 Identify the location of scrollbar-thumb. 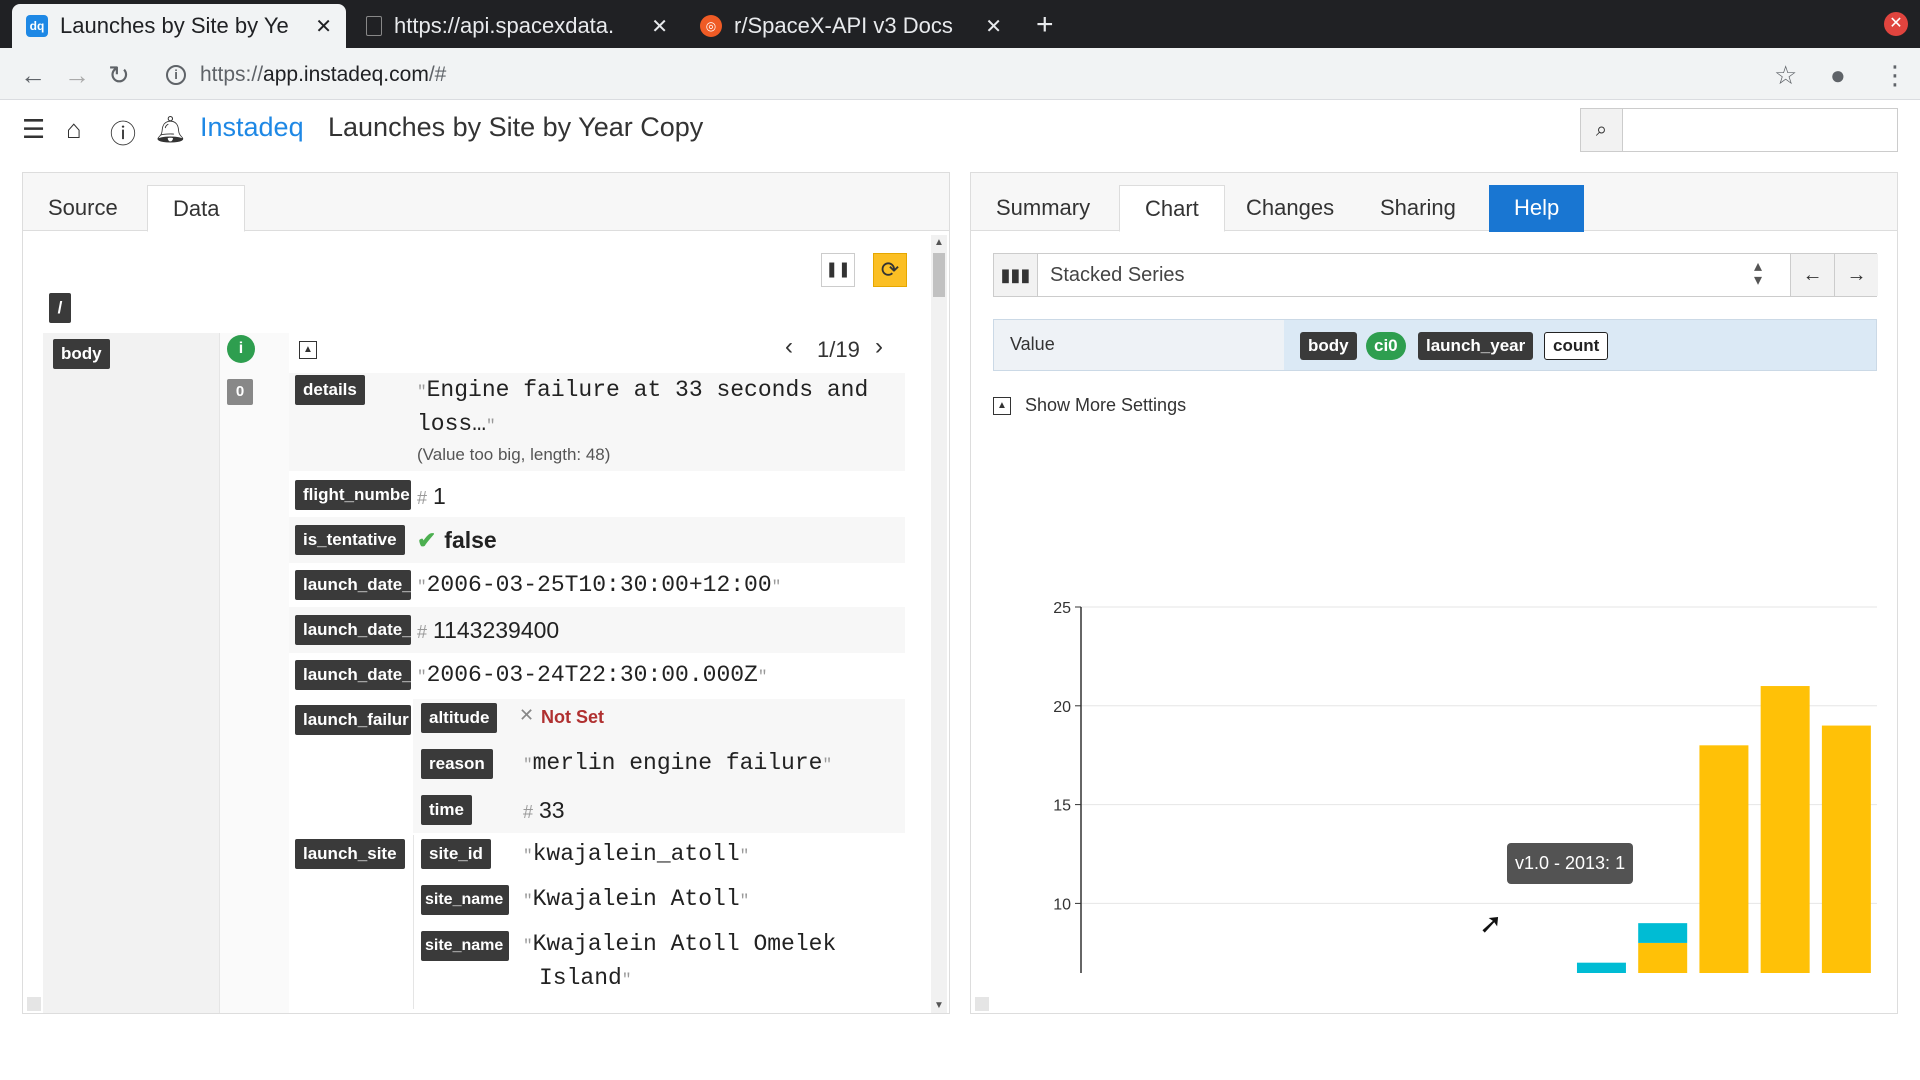
(939, 275).